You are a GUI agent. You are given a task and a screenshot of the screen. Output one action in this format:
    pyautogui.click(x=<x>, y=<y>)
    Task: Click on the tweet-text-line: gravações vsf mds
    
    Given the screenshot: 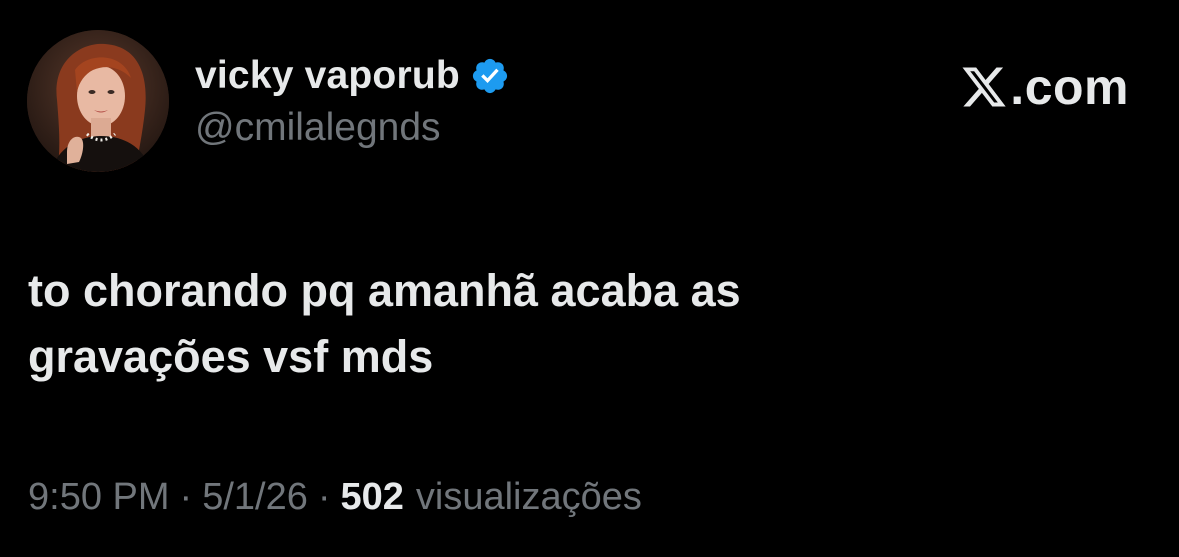 What is the action you would take?
    pyautogui.click(x=231, y=356)
    